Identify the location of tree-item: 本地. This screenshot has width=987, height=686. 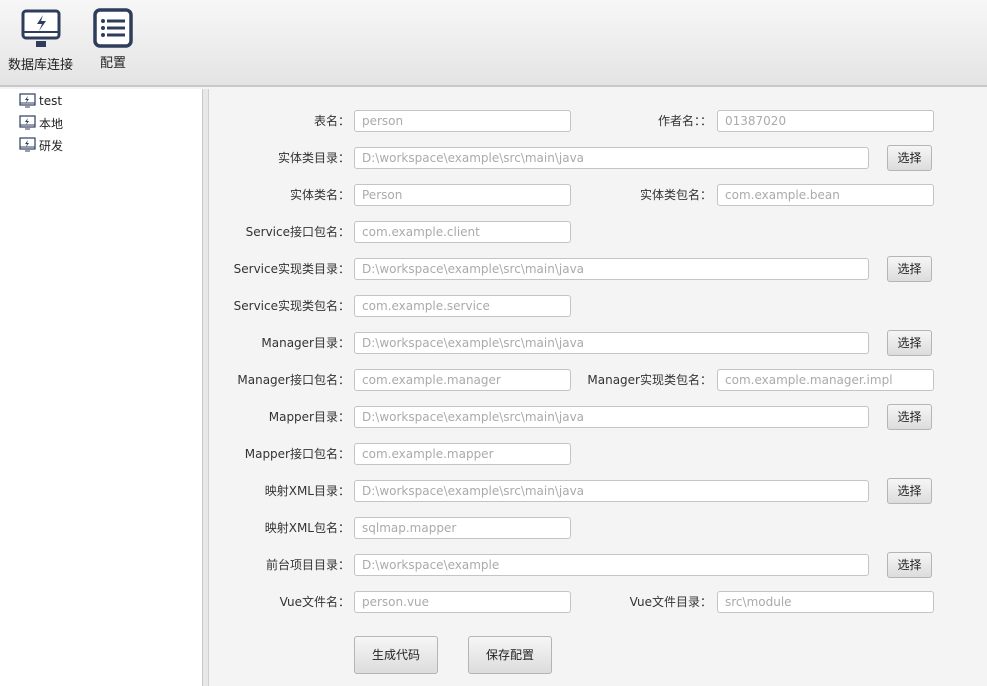
(41, 123).